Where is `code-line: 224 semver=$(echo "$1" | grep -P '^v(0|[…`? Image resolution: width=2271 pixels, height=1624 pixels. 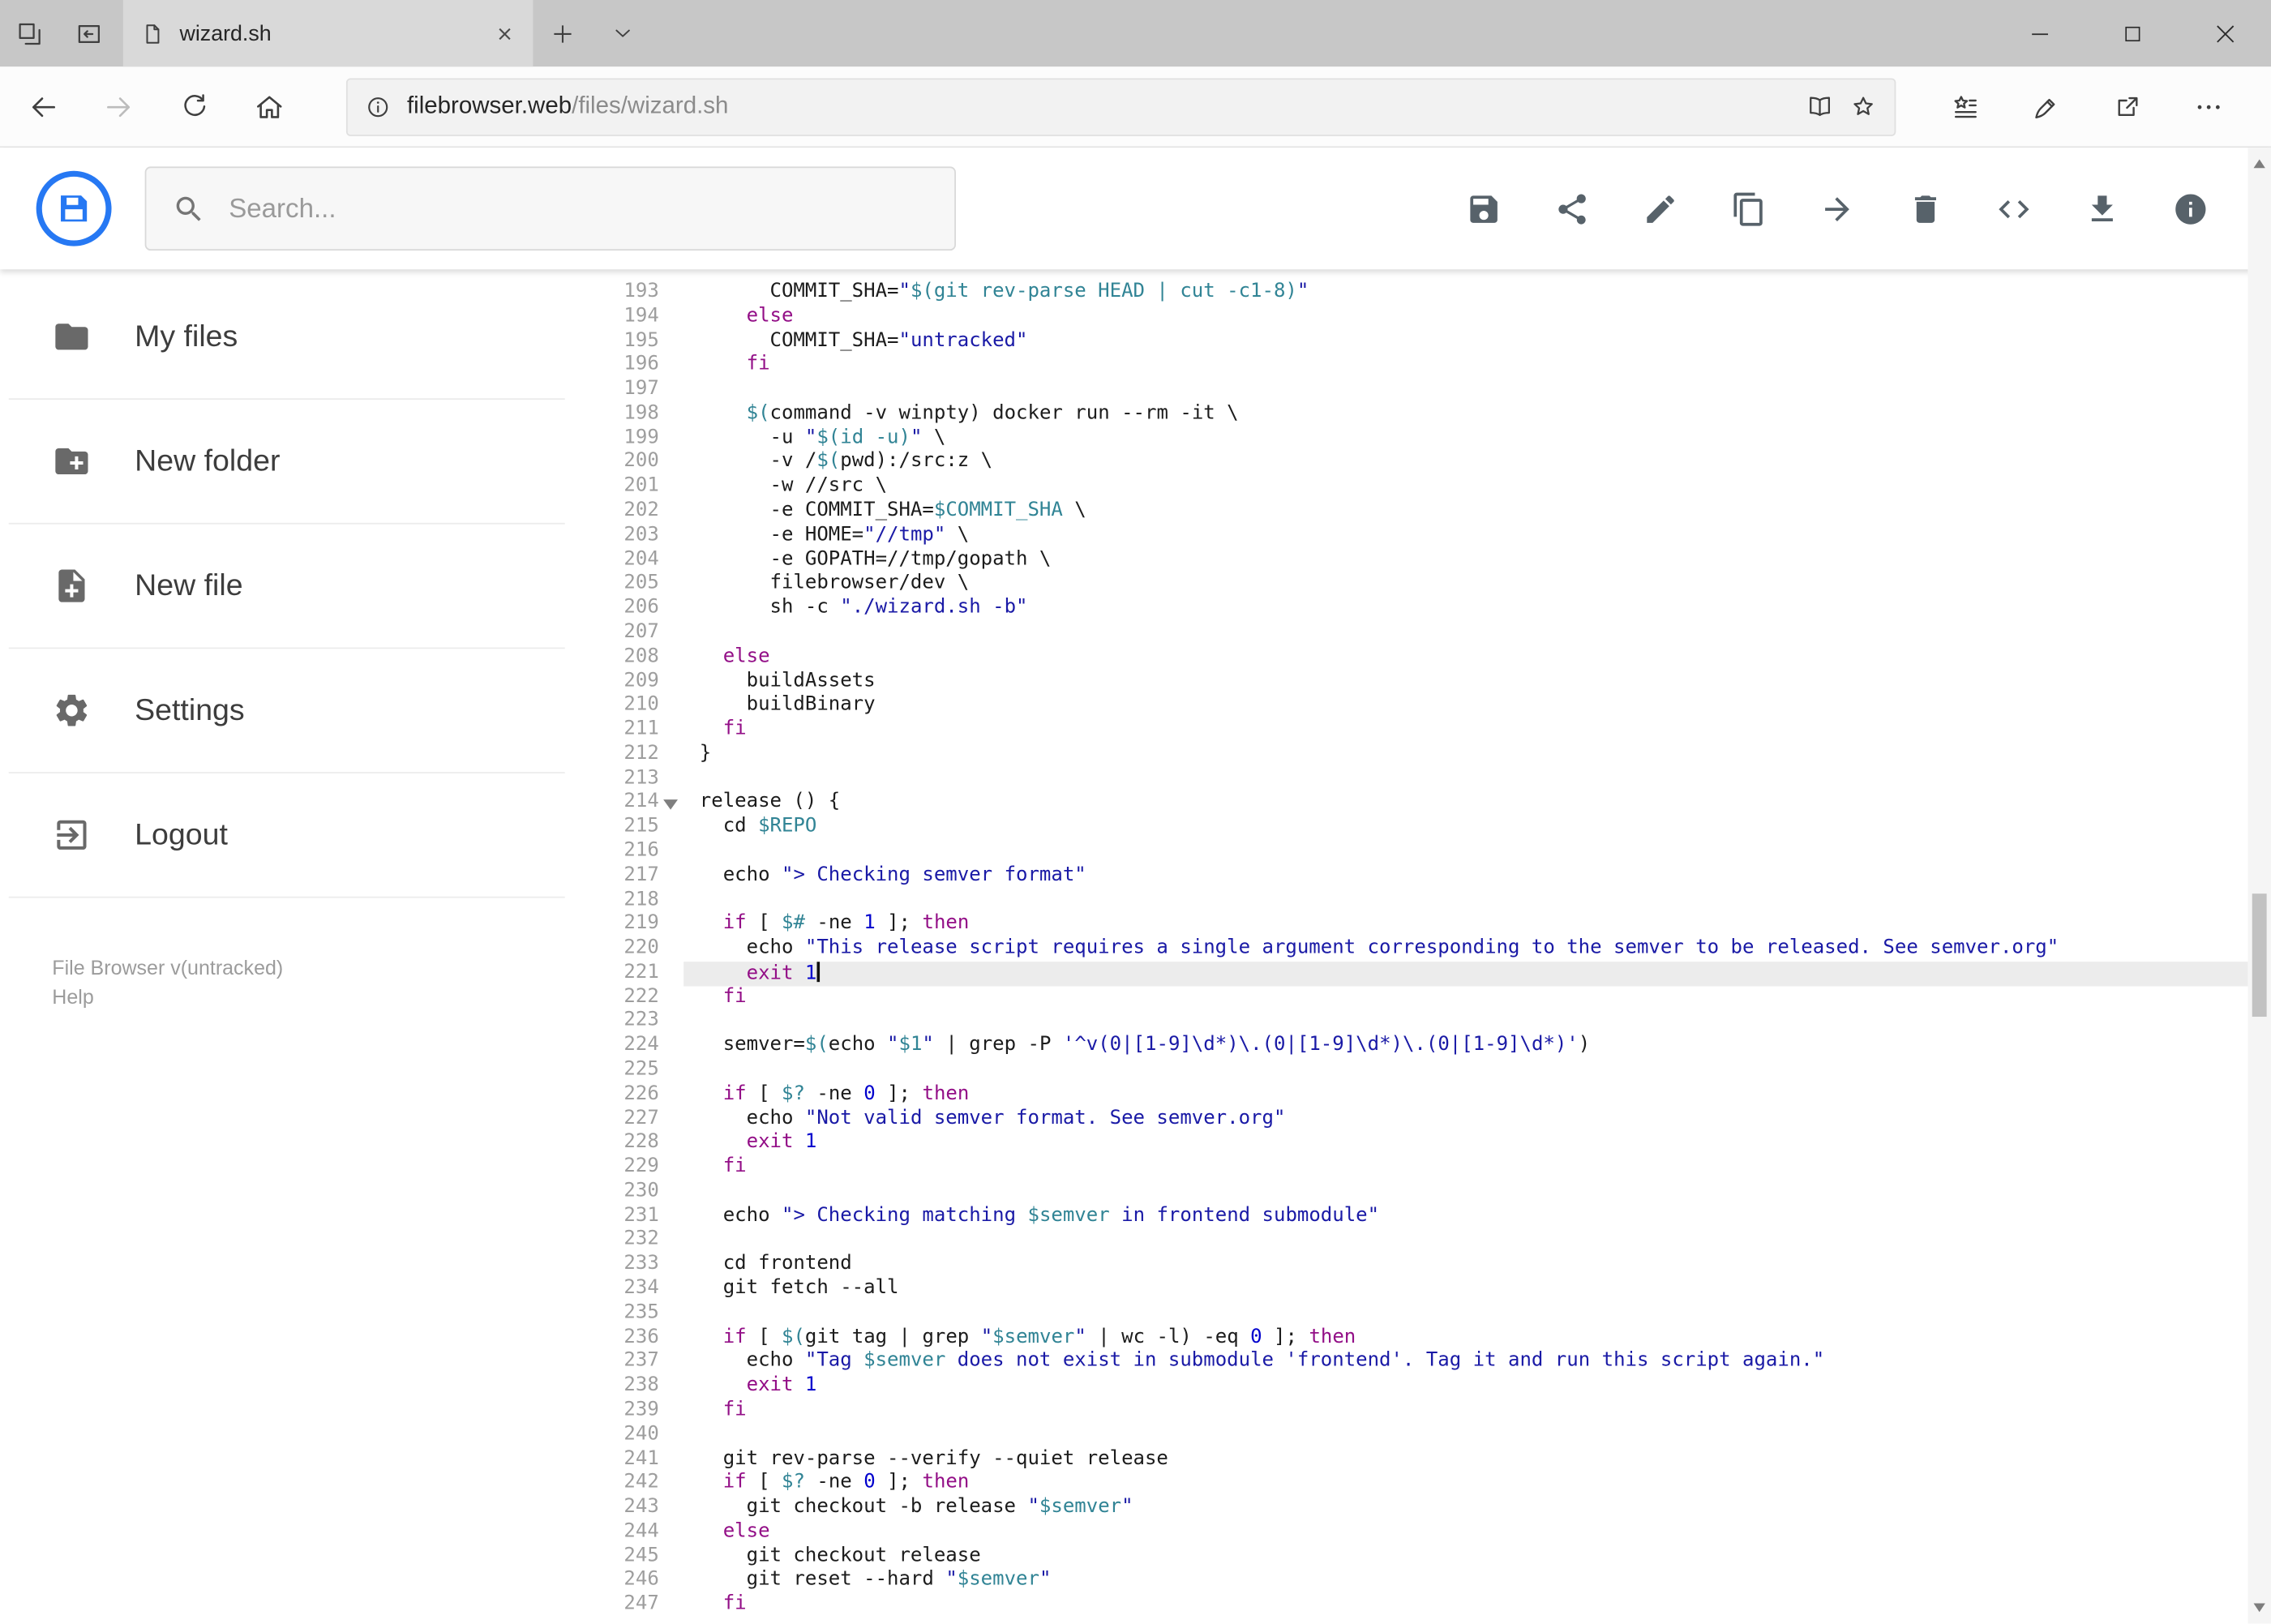
code-line: 224 semver=$(echo "$1" | grep -P '^v(0|[… is located at coordinates (1425, 1047).